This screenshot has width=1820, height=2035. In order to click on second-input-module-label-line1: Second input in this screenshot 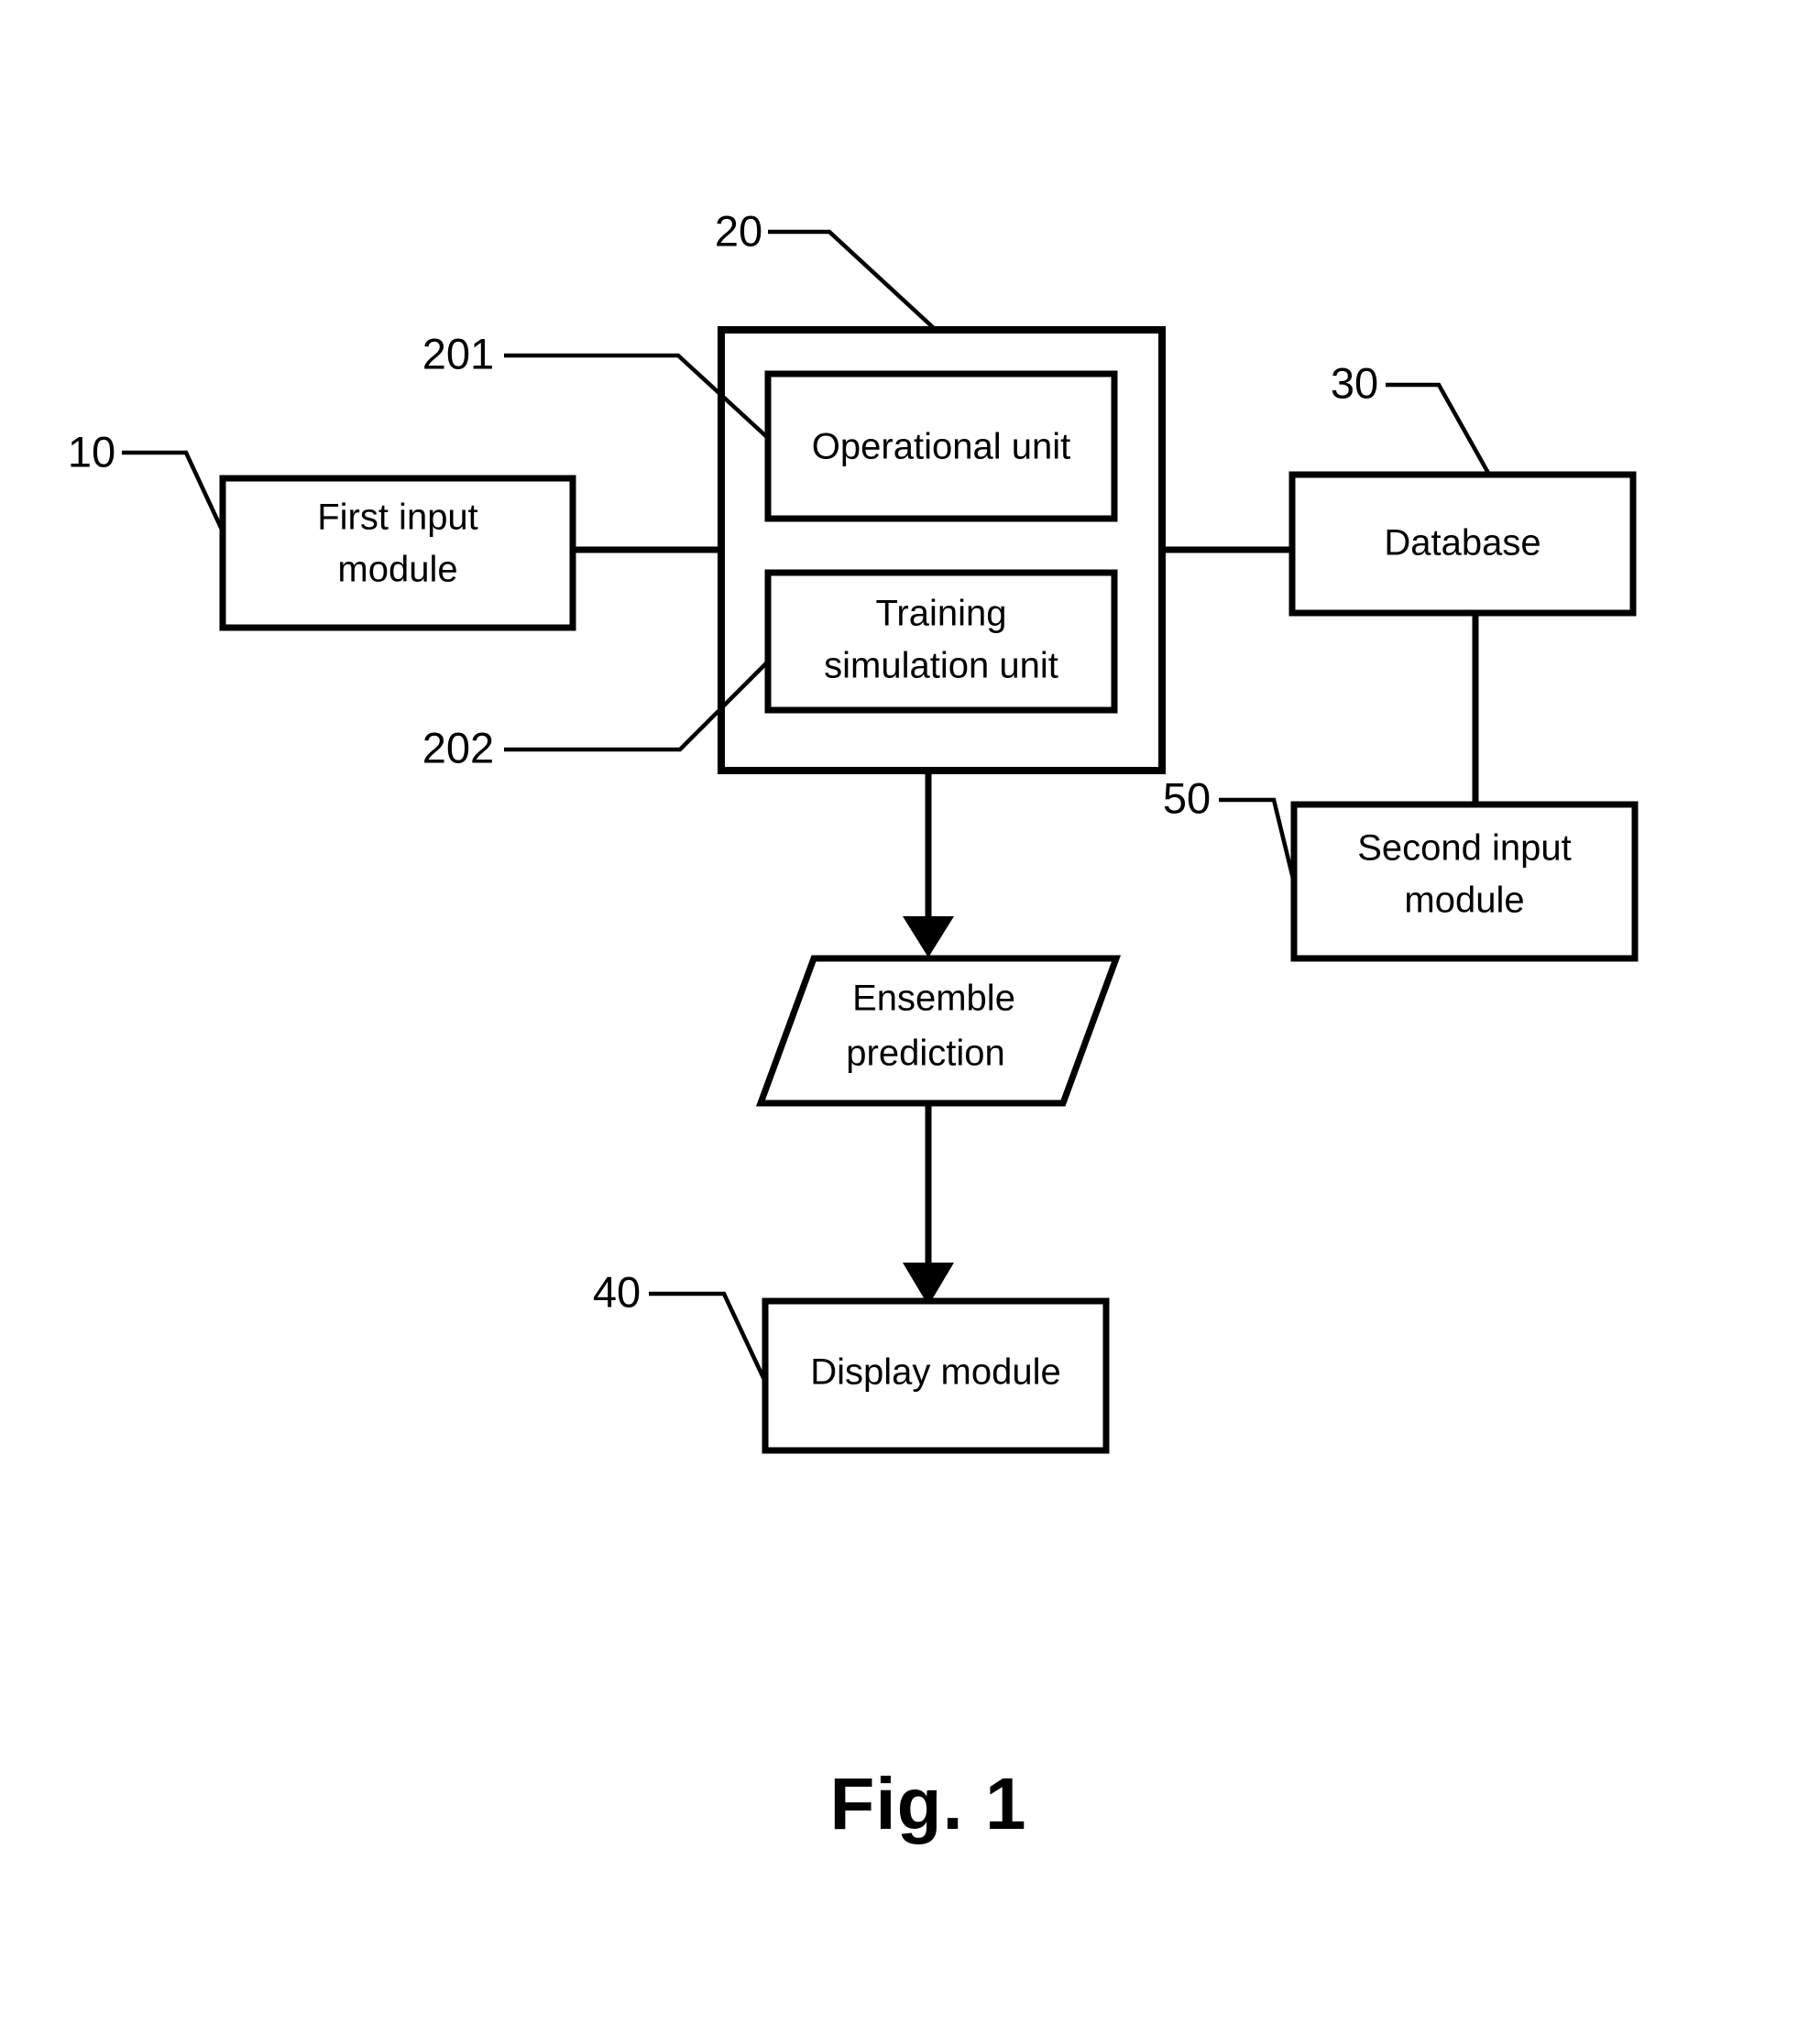, I will do `click(1464, 848)`.